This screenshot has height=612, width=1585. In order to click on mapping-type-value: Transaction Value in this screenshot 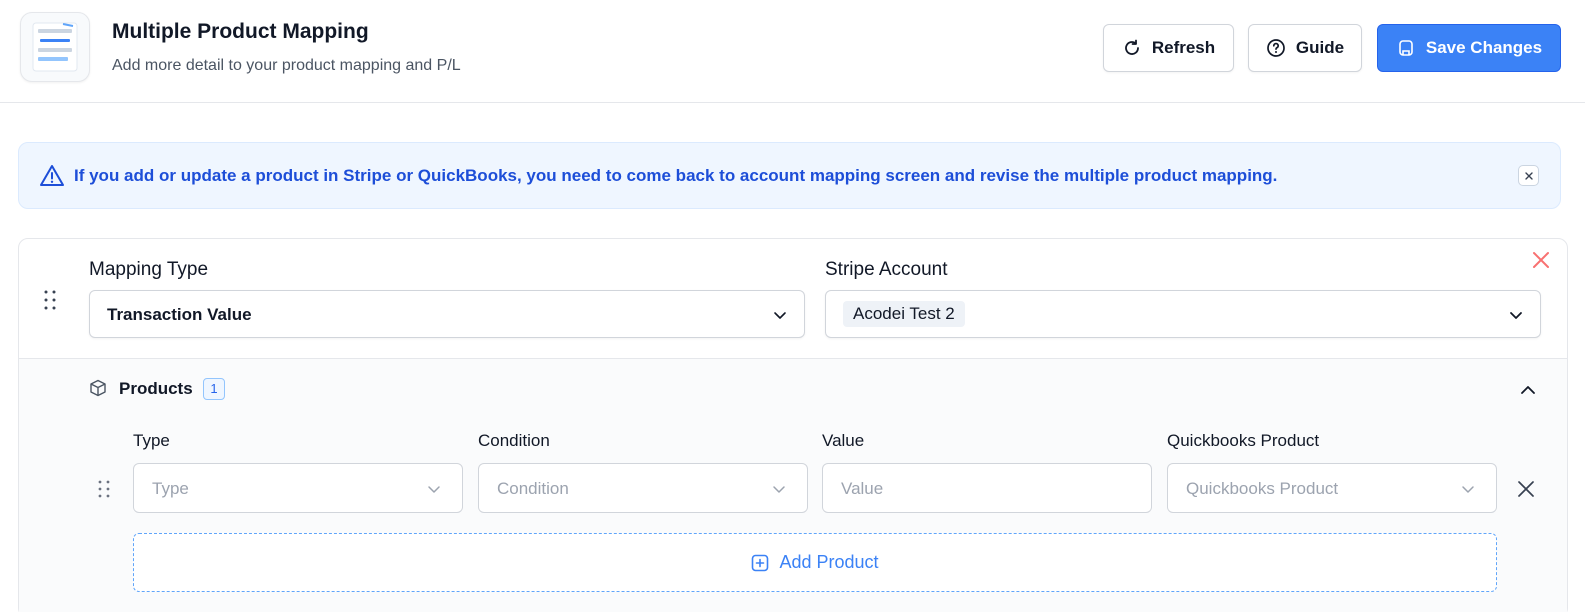, I will do `click(179, 314)`.